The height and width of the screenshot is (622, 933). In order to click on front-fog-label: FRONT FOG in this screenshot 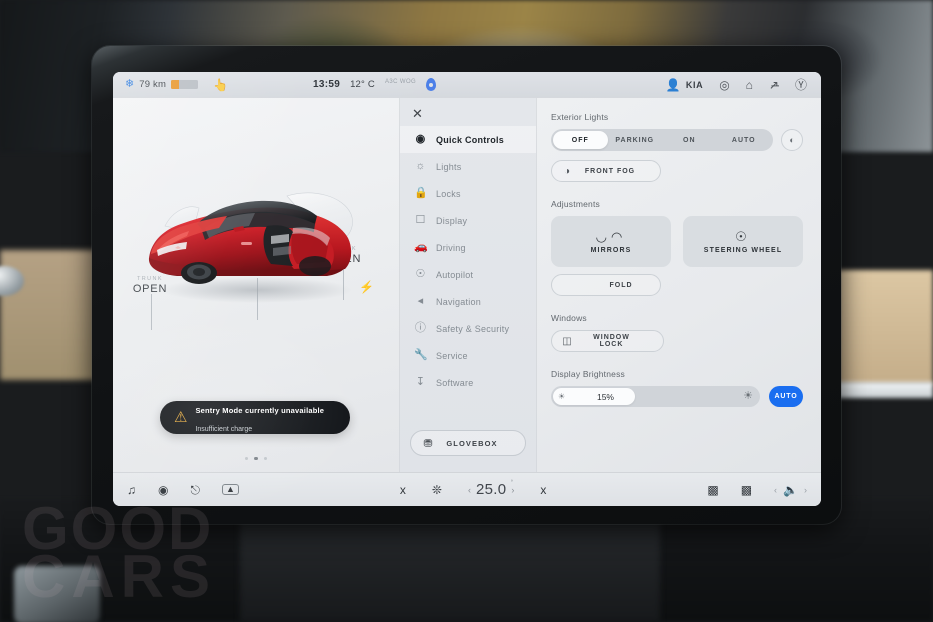, I will do `click(610, 171)`.